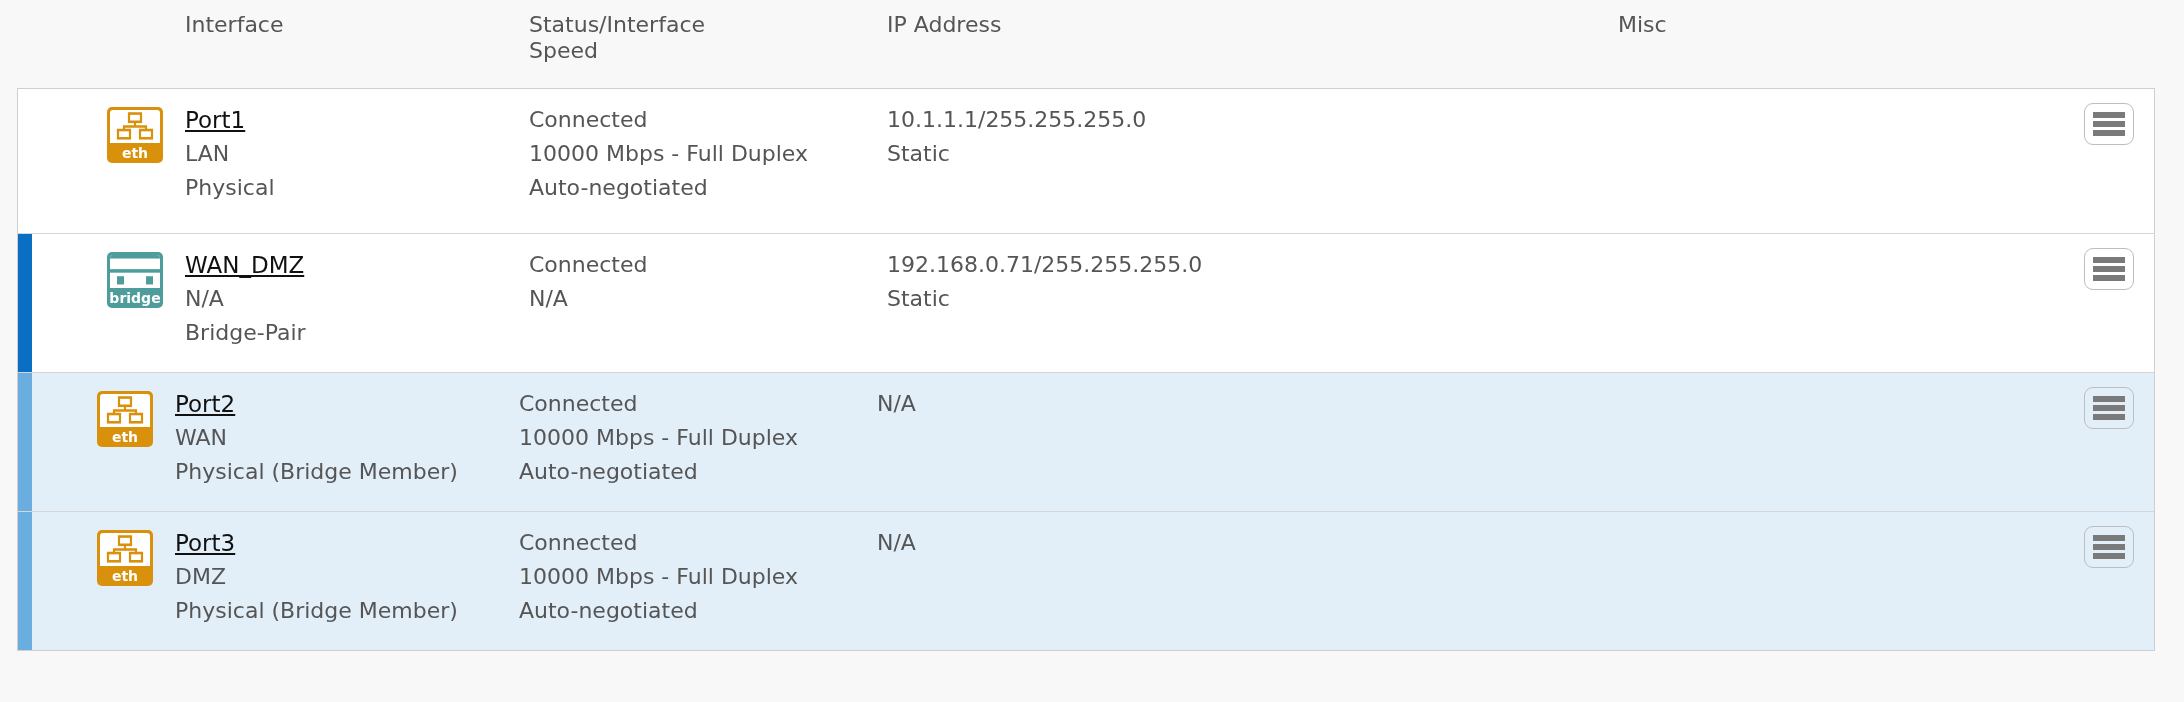  Describe the element at coordinates (1017, 120) in the screenshot. I see `ip-text: 10.1.1.1/255.255.255.0` at that location.